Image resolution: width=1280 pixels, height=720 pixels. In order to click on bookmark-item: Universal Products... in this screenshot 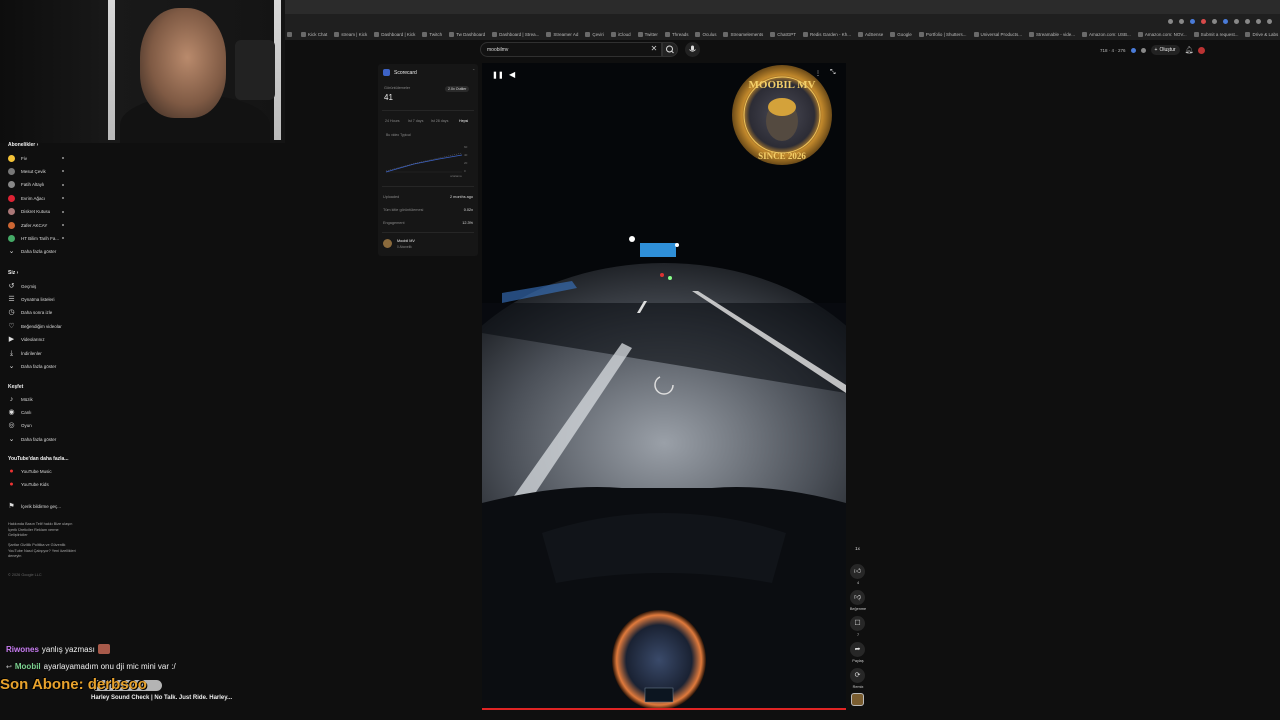, I will do `click(997, 34)`.